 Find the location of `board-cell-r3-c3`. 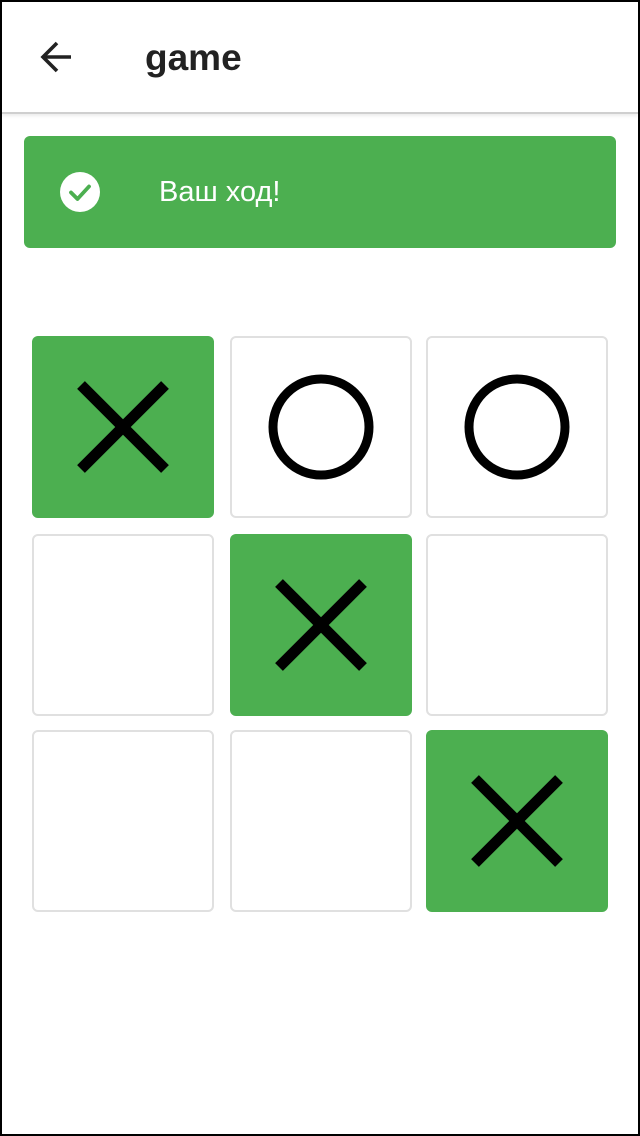

board-cell-r3-c3 is located at coordinates (517, 821).